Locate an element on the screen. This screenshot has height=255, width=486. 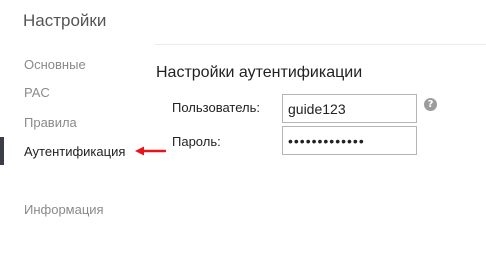
red-arrow-left-icon is located at coordinates (150, 151).